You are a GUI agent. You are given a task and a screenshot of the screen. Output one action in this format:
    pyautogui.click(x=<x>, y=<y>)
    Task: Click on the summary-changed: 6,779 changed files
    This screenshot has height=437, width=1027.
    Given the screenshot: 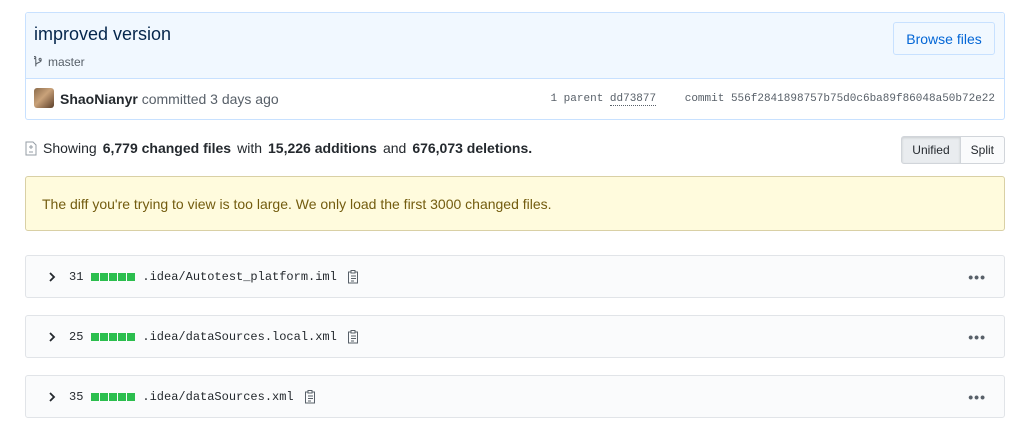 What is the action you would take?
    pyautogui.click(x=167, y=148)
    